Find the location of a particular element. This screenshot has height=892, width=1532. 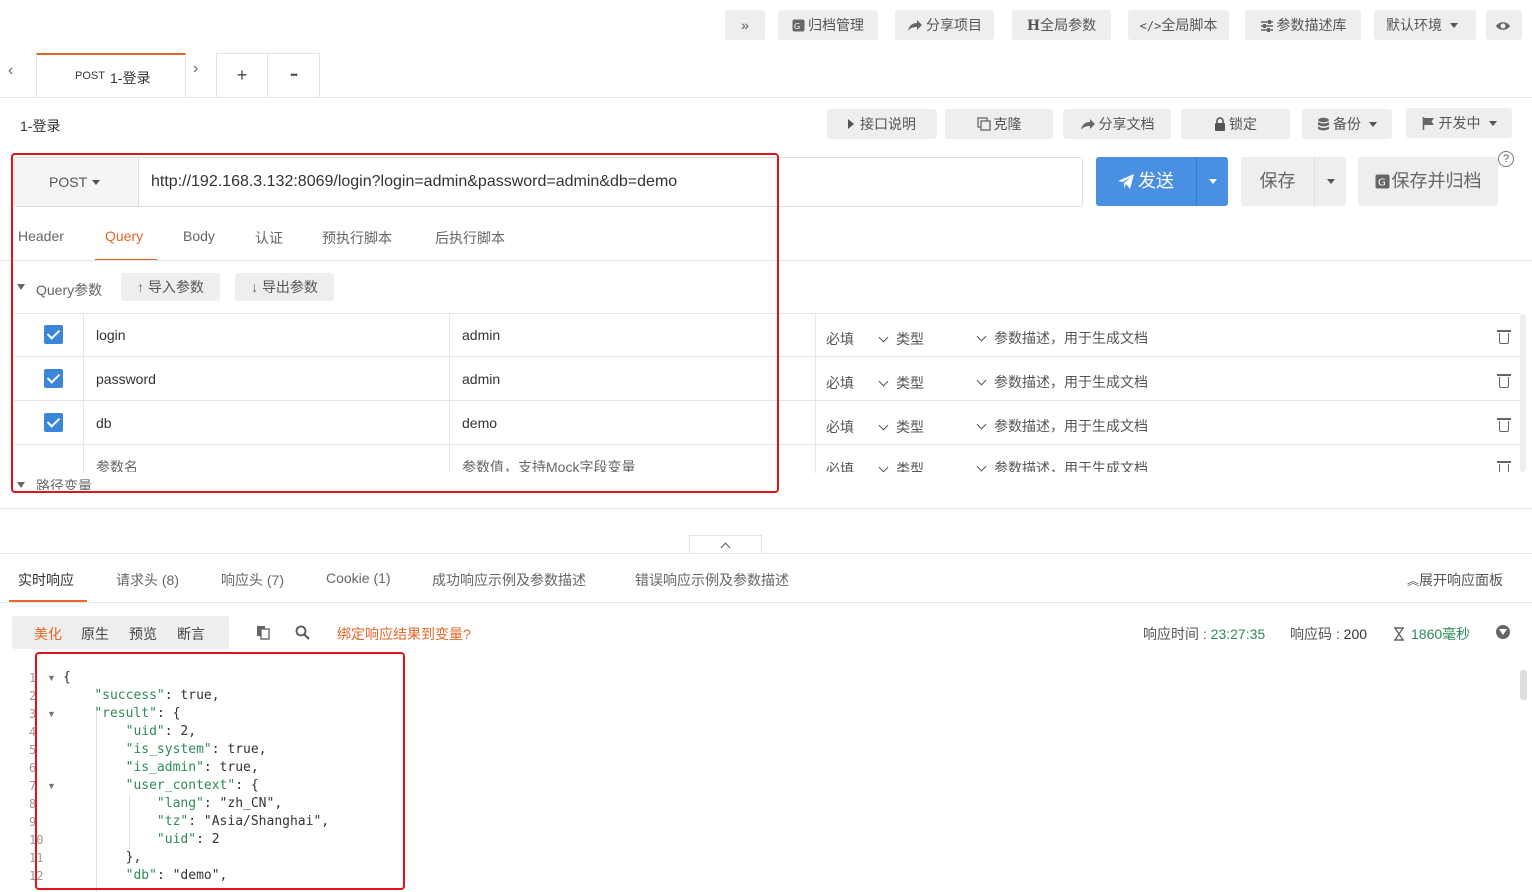

flag-icon is located at coordinates (1428, 123).